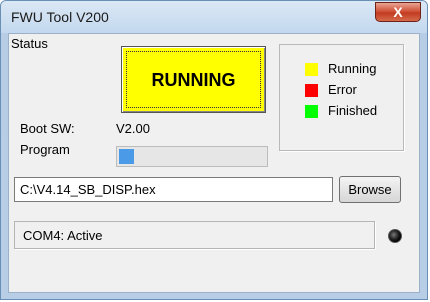 Image resolution: width=430 pixels, height=302 pixels. Describe the element at coordinates (311, 90) in the screenshot. I see `legend-swatch-error` at that location.